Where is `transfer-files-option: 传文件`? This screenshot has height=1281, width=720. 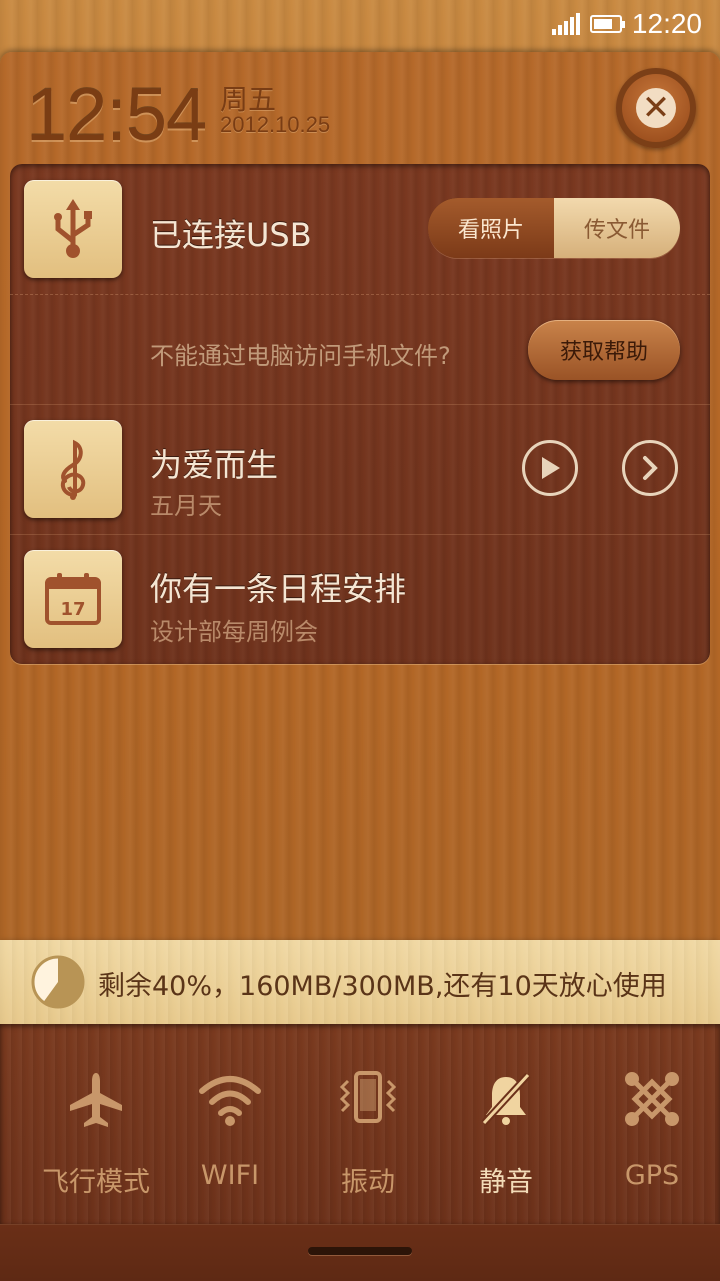 transfer-files-option: 传文件 is located at coordinates (617, 228).